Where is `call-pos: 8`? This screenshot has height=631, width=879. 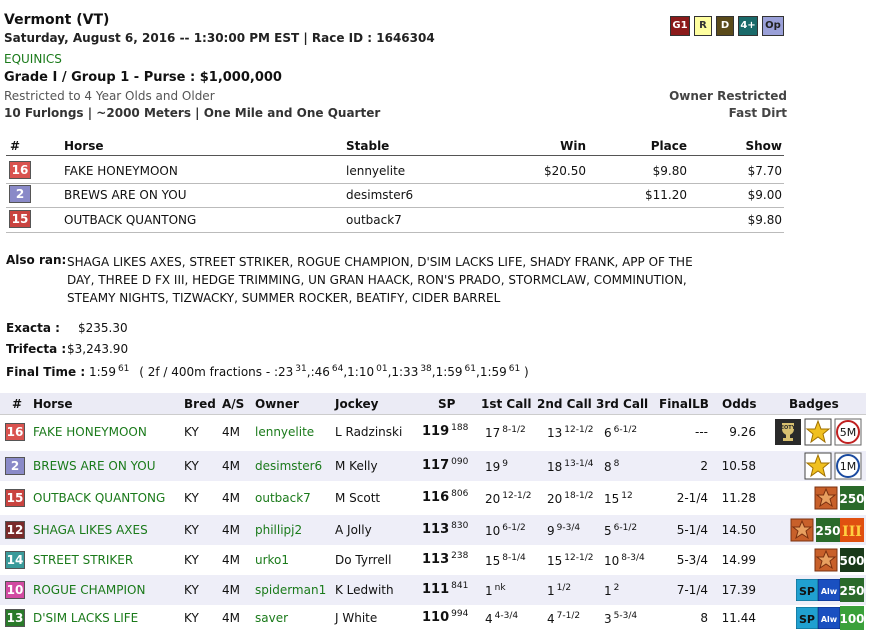 call-pos: 8 is located at coordinates (608, 467).